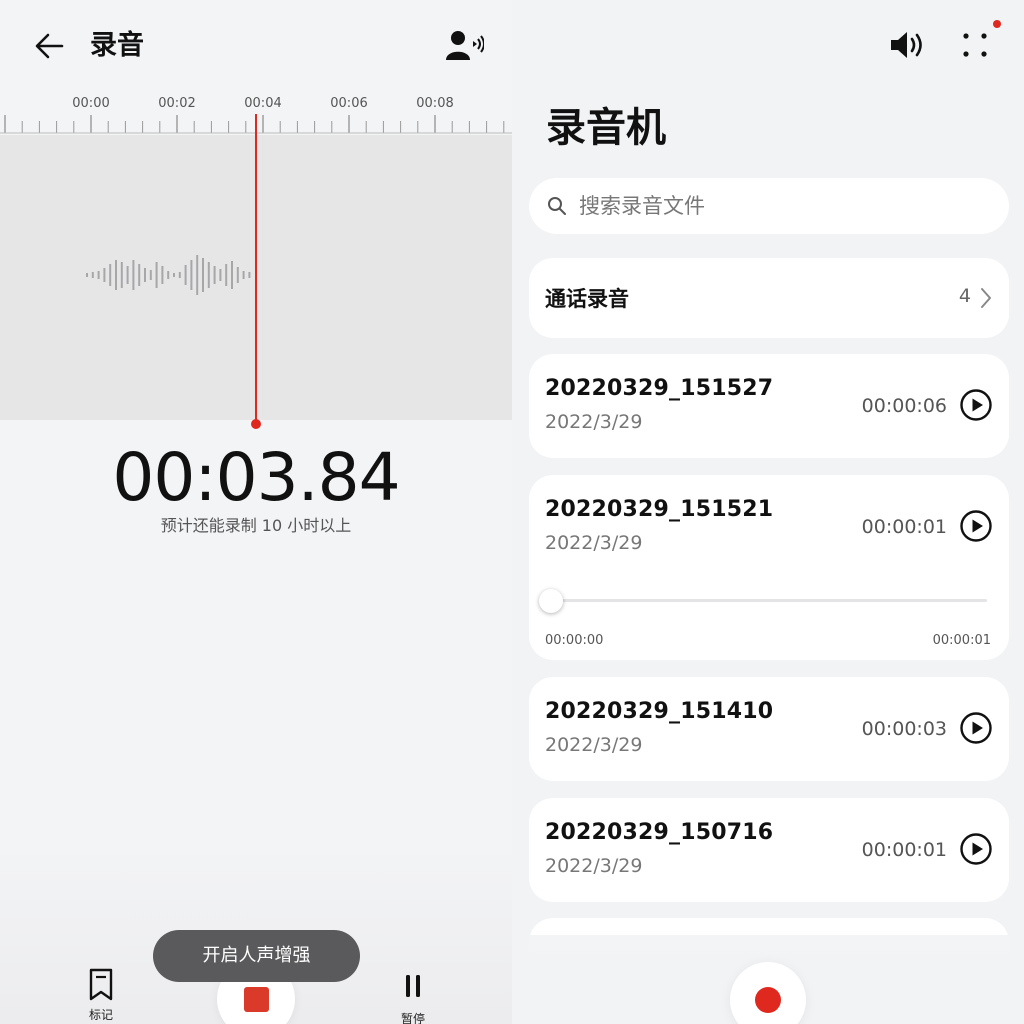 The width and height of the screenshot is (1024, 1024). What do you see at coordinates (256, 477) in the screenshot?
I see `elapsed-timer: 00:03.84` at bounding box center [256, 477].